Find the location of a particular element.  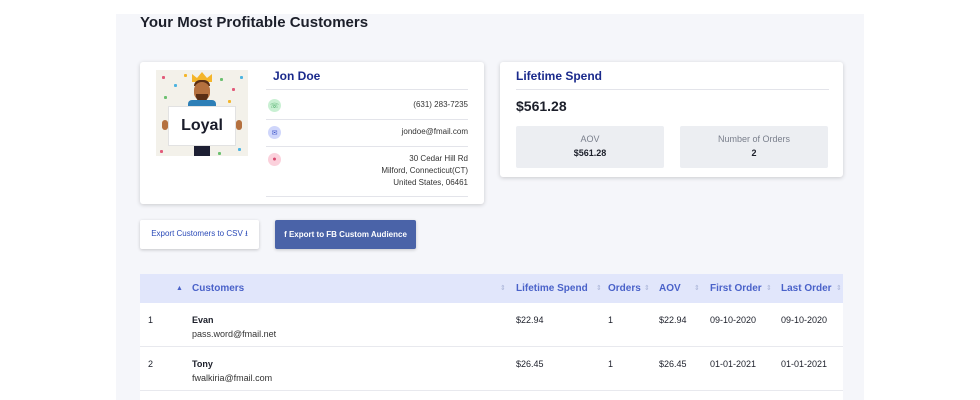

export-csv-button: Export Customers to CSV ⭳ is located at coordinates (199, 234).